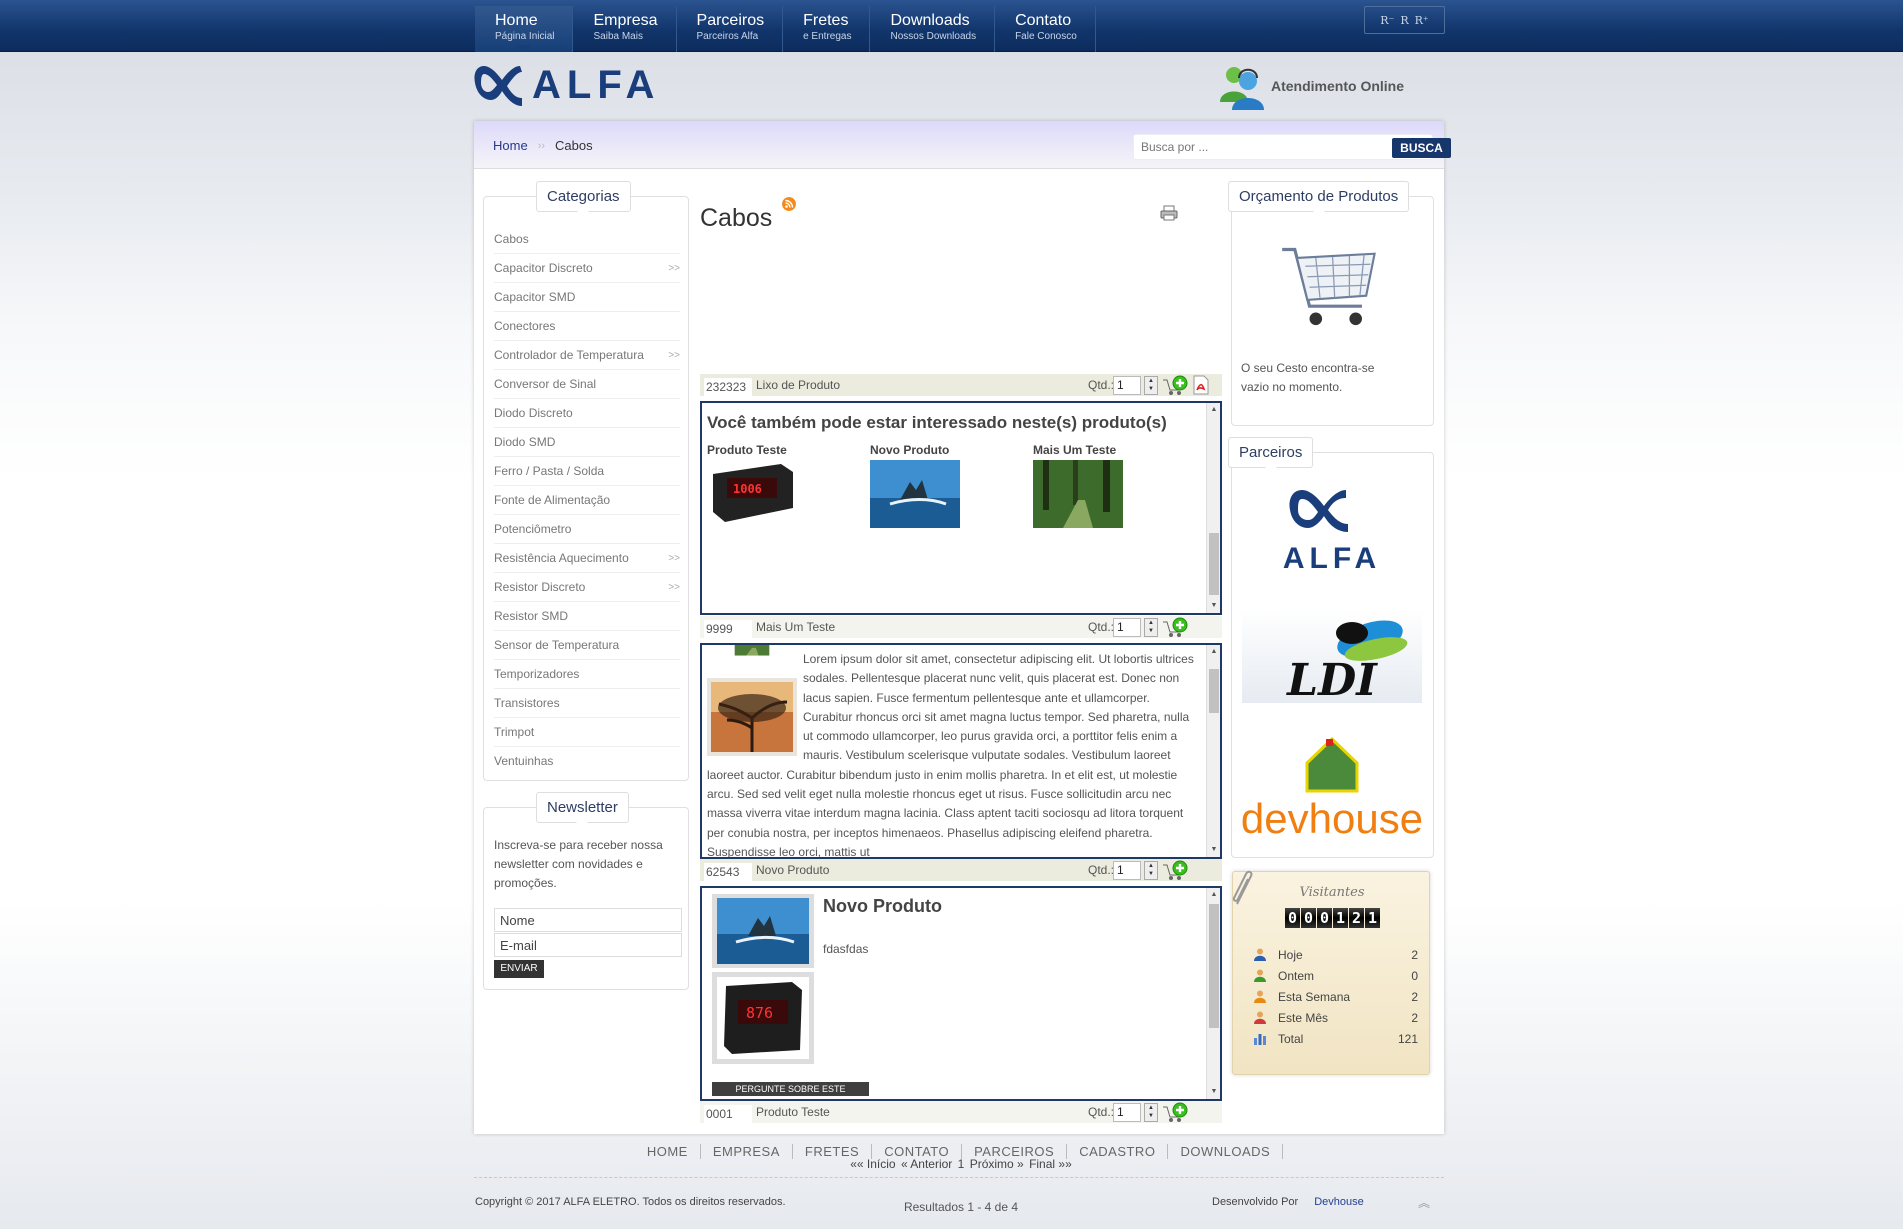 Image resolution: width=1903 pixels, height=1229 pixels. What do you see at coordinates (1422, 20) in the screenshot?
I see `font-increase-button: R⁺` at bounding box center [1422, 20].